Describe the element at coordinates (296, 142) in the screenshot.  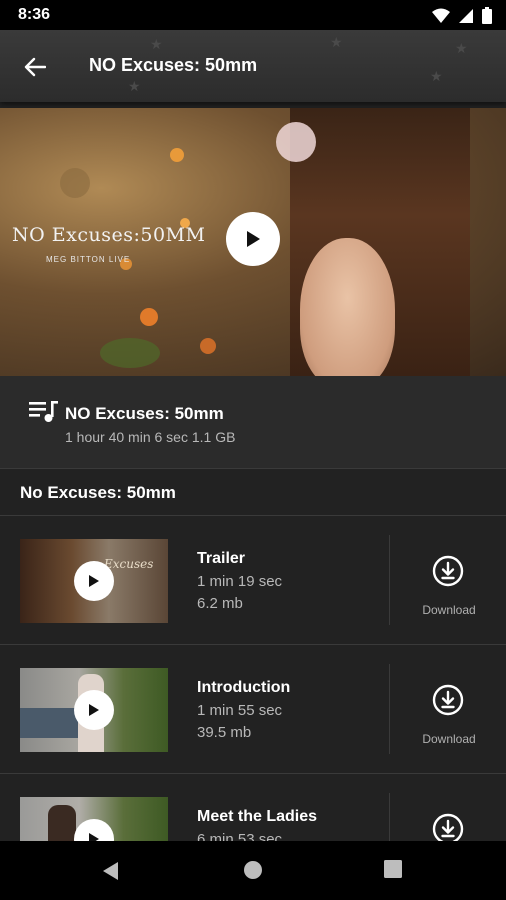
I see `decorative-flower` at that location.